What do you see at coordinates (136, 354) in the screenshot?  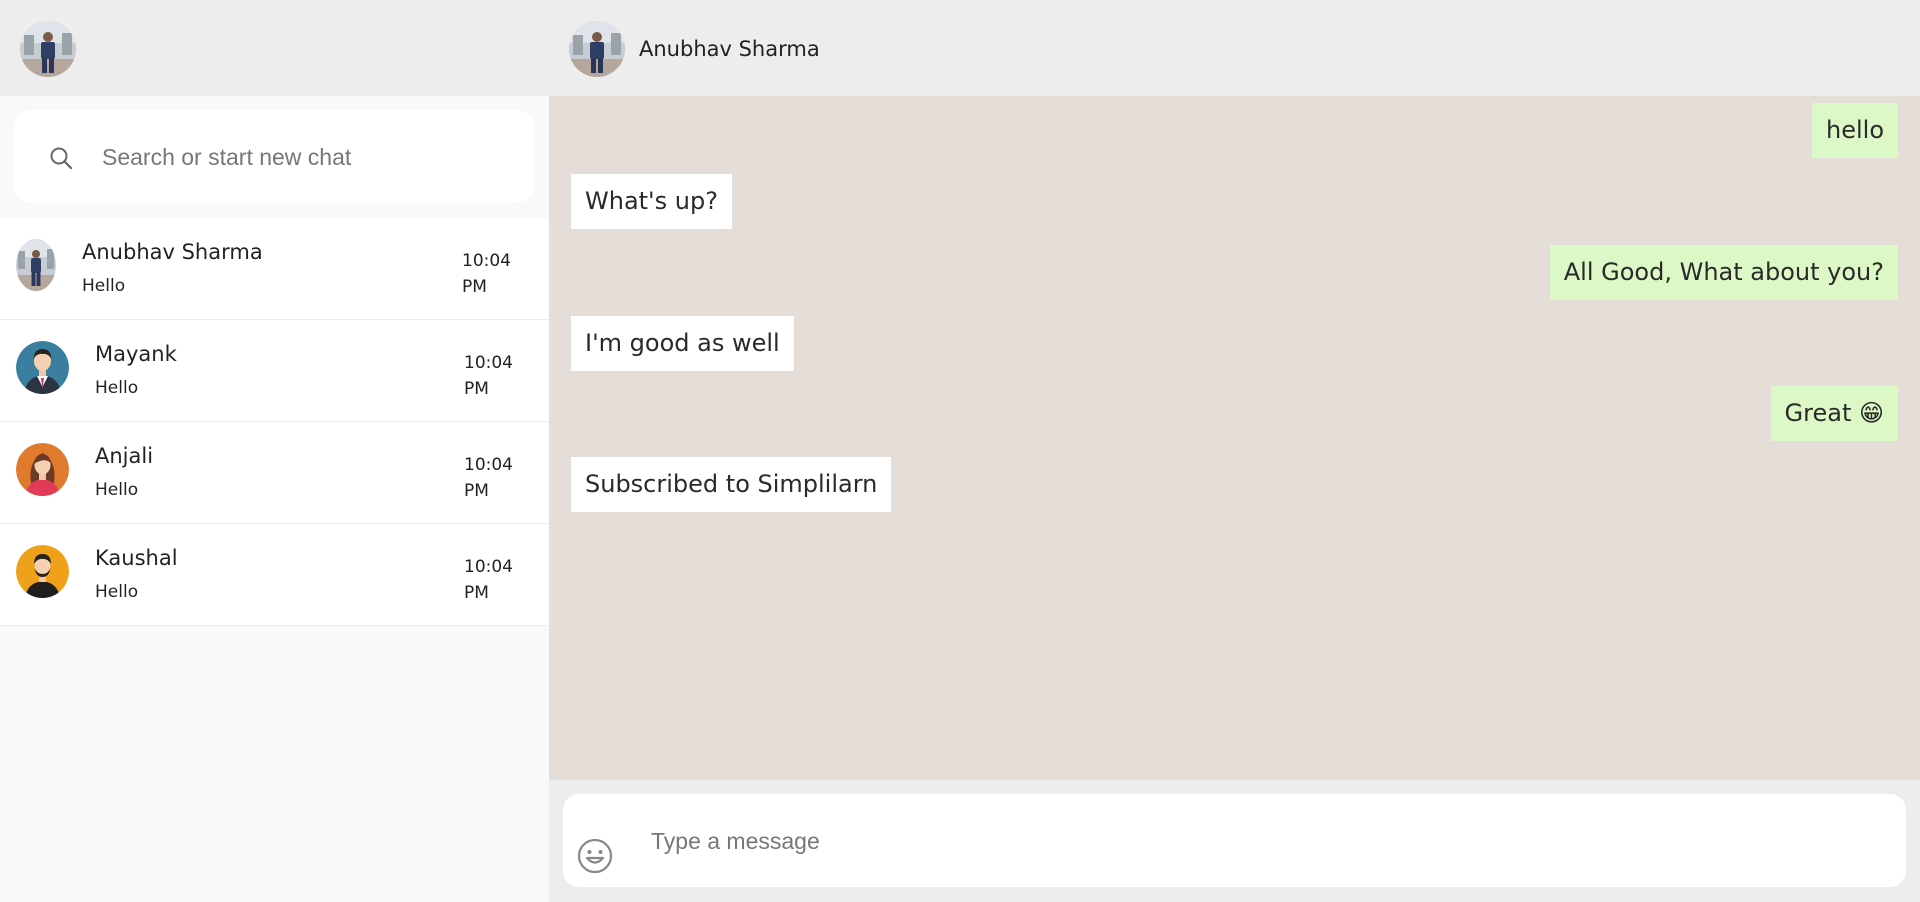 I see `chat-name: Mayank` at bounding box center [136, 354].